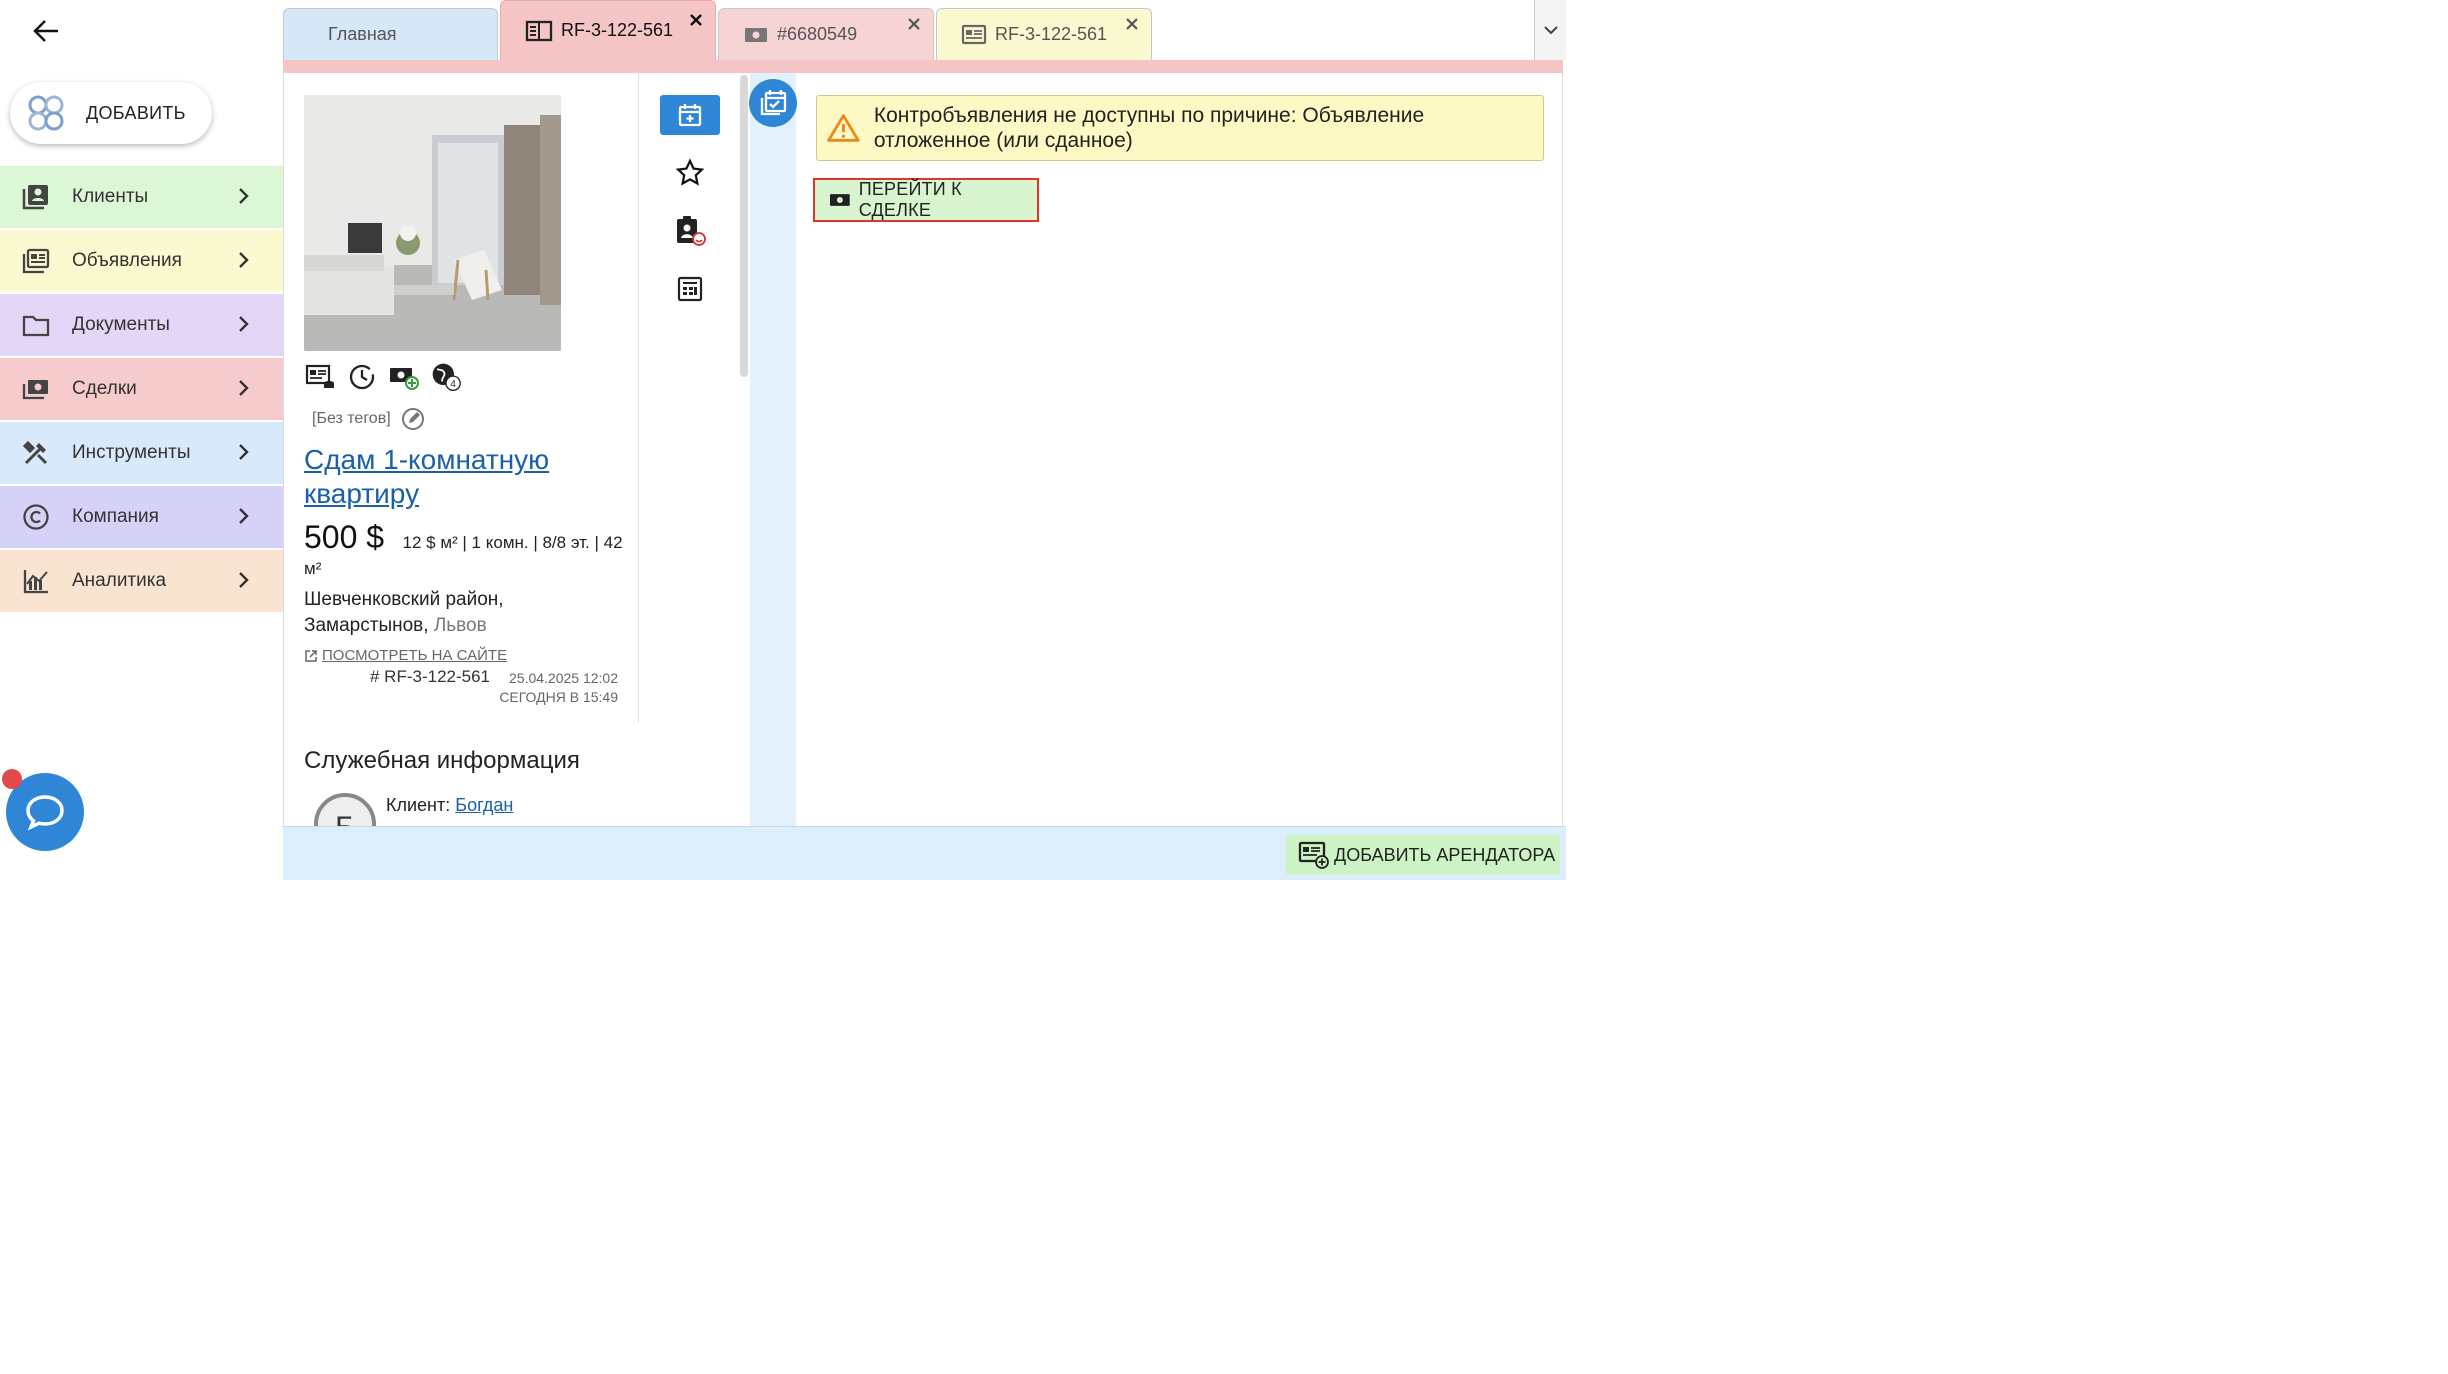 This screenshot has width=2448, height=1374. What do you see at coordinates (131, 452) in the screenshot?
I see `sidebar-item-label: Инструменты` at bounding box center [131, 452].